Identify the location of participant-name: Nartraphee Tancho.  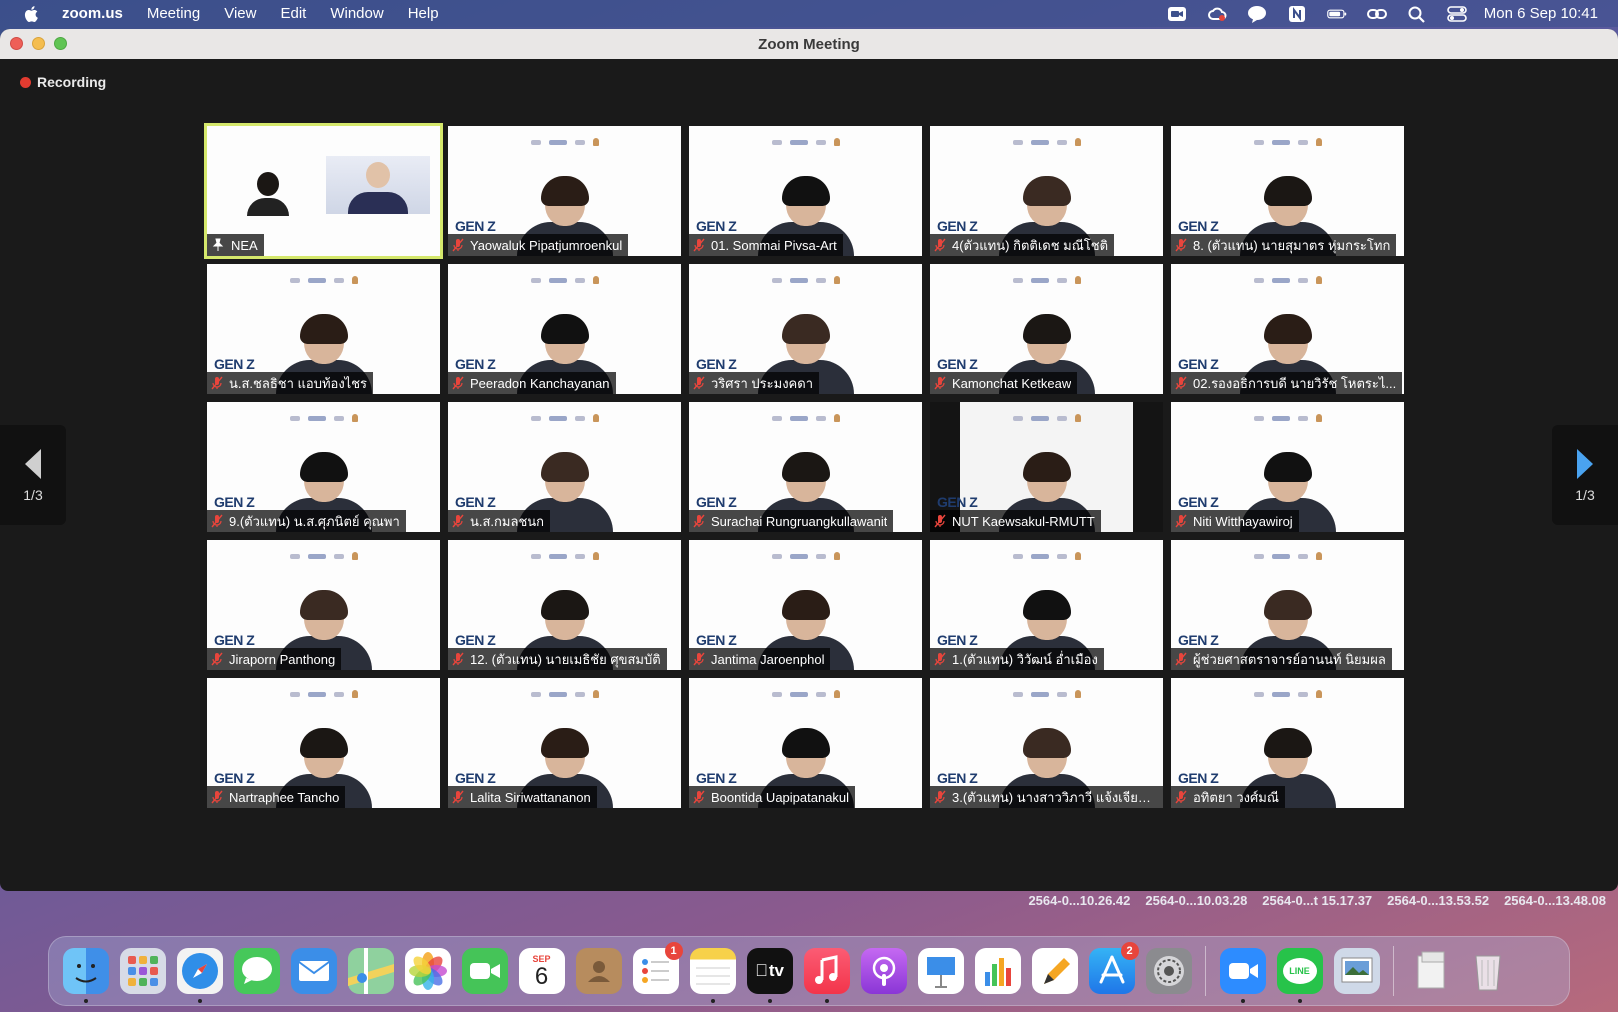
(284, 797).